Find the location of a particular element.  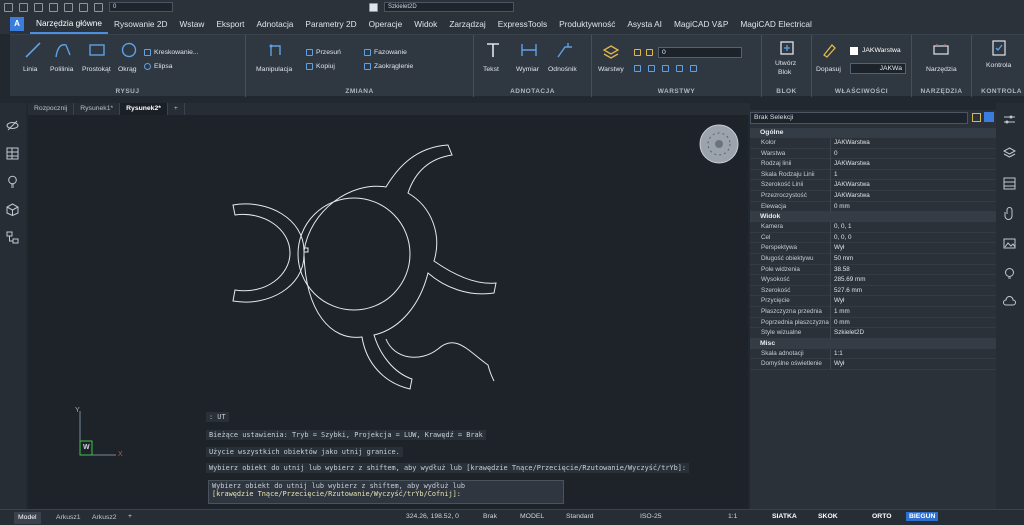

section-0: Ogólne is located at coordinates (873, 133).